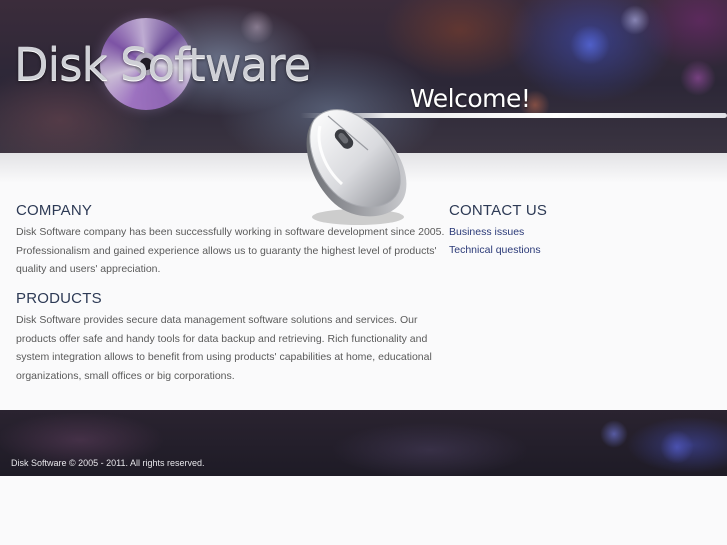  What do you see at coordinates (470, 98) in the screenshot?
I see `welcome-heading: Welcome!` at bounding box center [470, 98].